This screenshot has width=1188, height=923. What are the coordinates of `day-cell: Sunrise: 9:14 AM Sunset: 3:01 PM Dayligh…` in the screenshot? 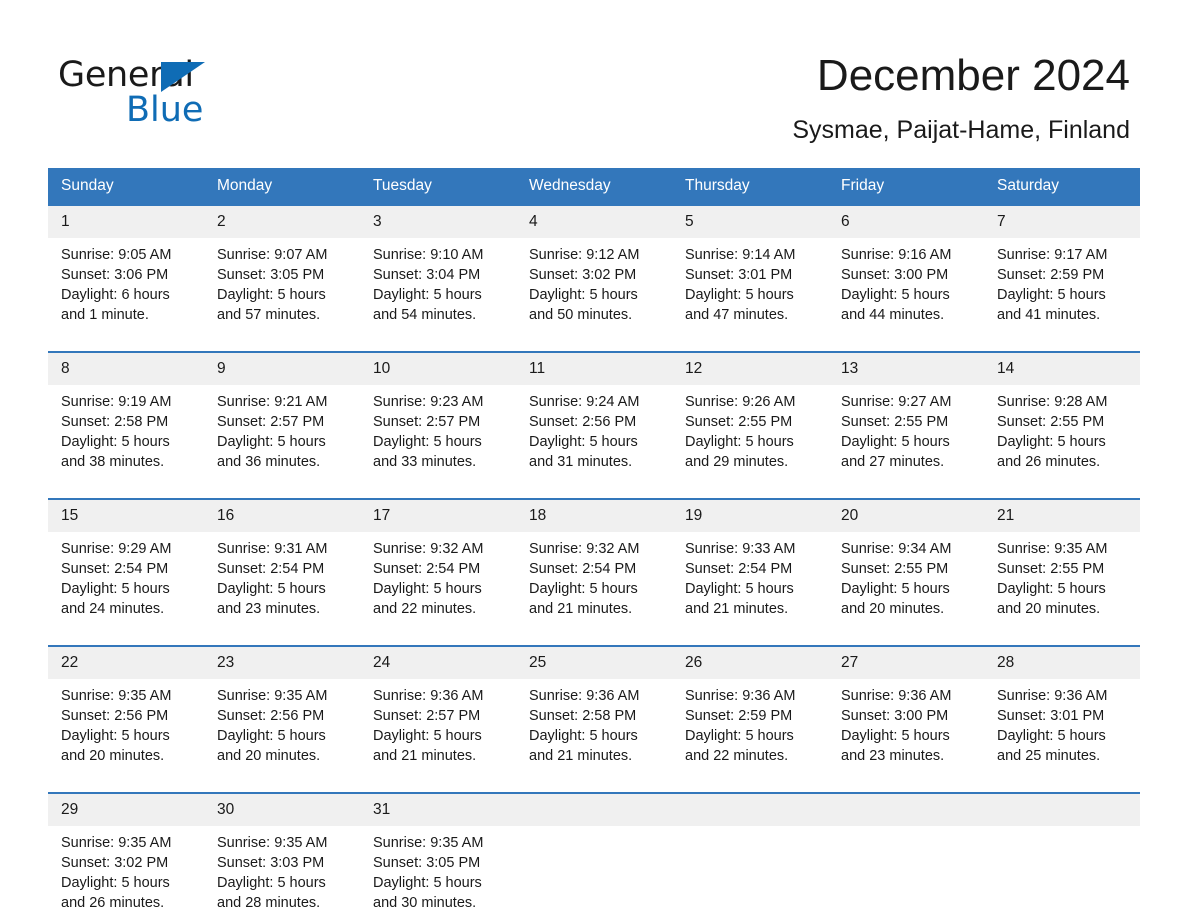 It's located at (750, 286).